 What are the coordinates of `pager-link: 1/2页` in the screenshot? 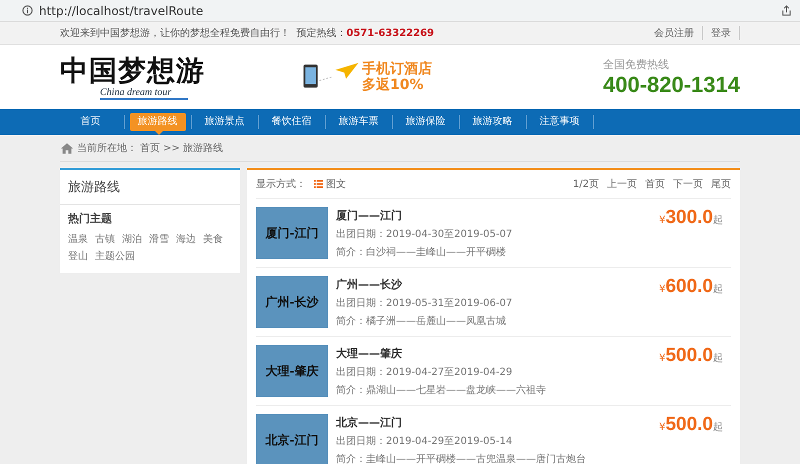 It's located at (585, 184).